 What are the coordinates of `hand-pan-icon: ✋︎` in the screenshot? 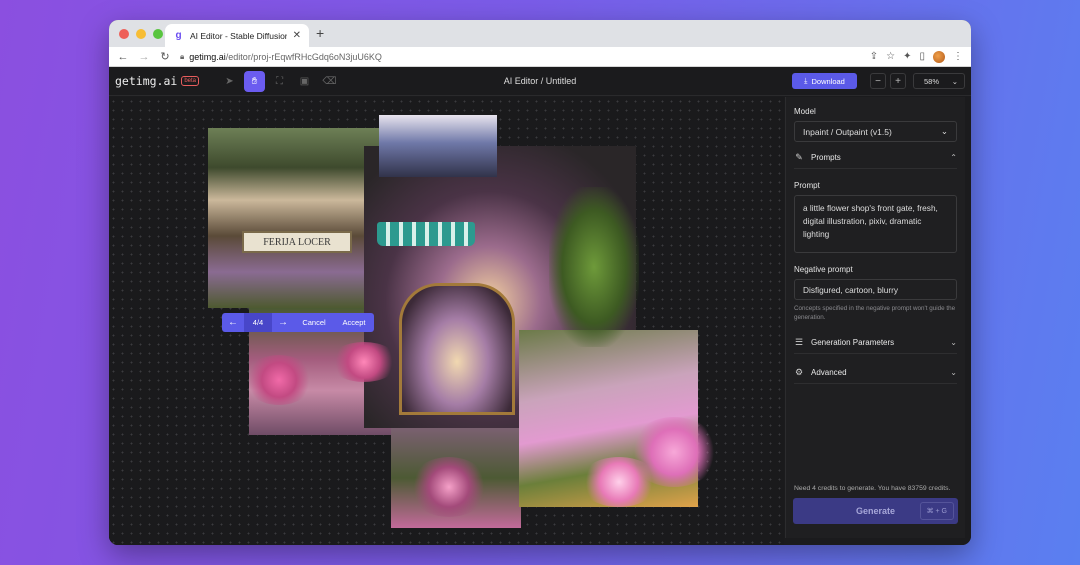 It's located at (254, 81).